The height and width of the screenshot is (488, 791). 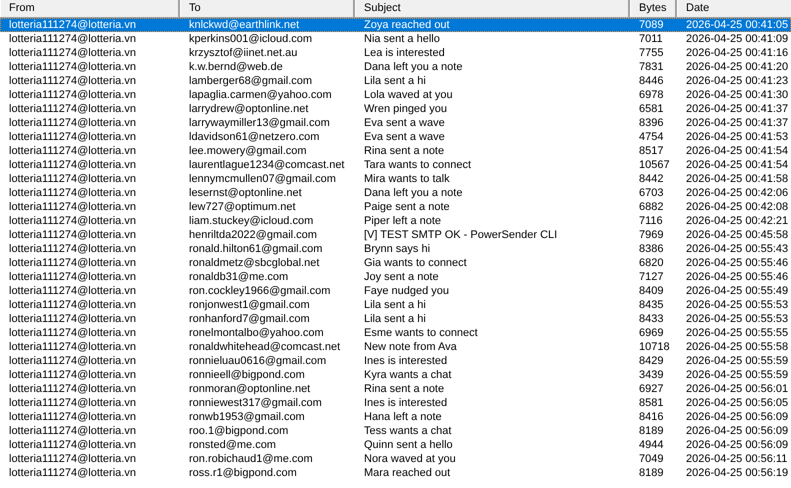 I want to click on table-cell-text: 2026-04-25 00:41:16, so click(x=737, y=53).